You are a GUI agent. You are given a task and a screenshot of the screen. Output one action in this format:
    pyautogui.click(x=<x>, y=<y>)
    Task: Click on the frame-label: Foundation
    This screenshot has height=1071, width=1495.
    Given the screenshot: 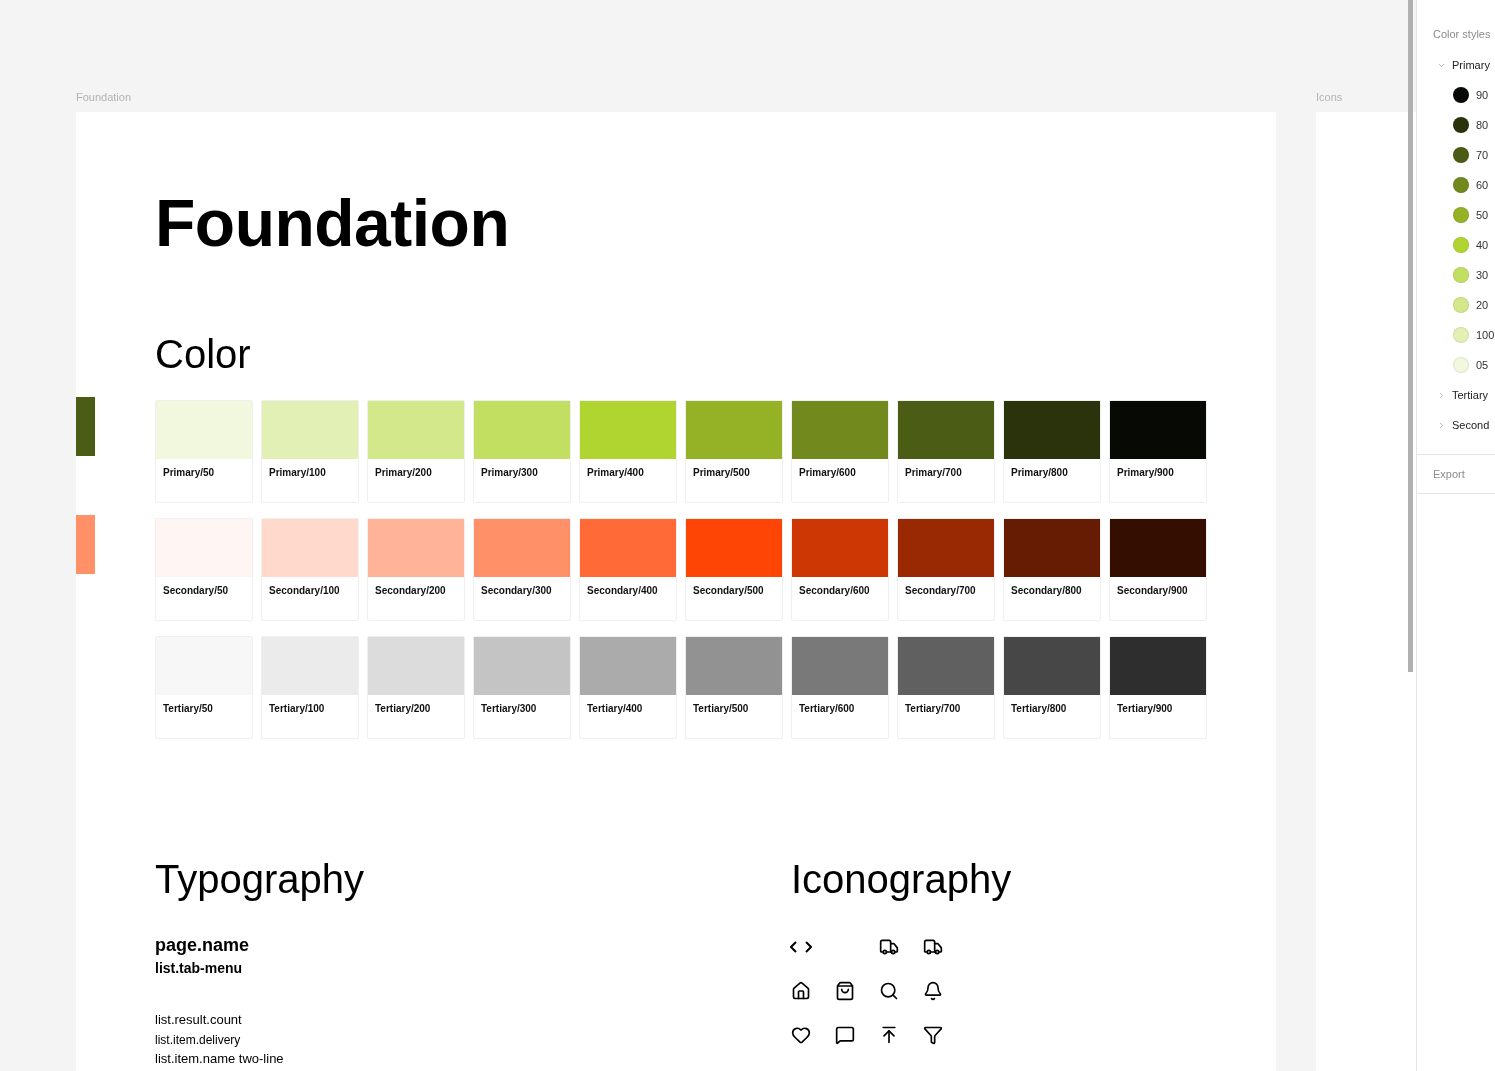 What is the action you would take?
    pyautogui.click(x=104, y=97)
    